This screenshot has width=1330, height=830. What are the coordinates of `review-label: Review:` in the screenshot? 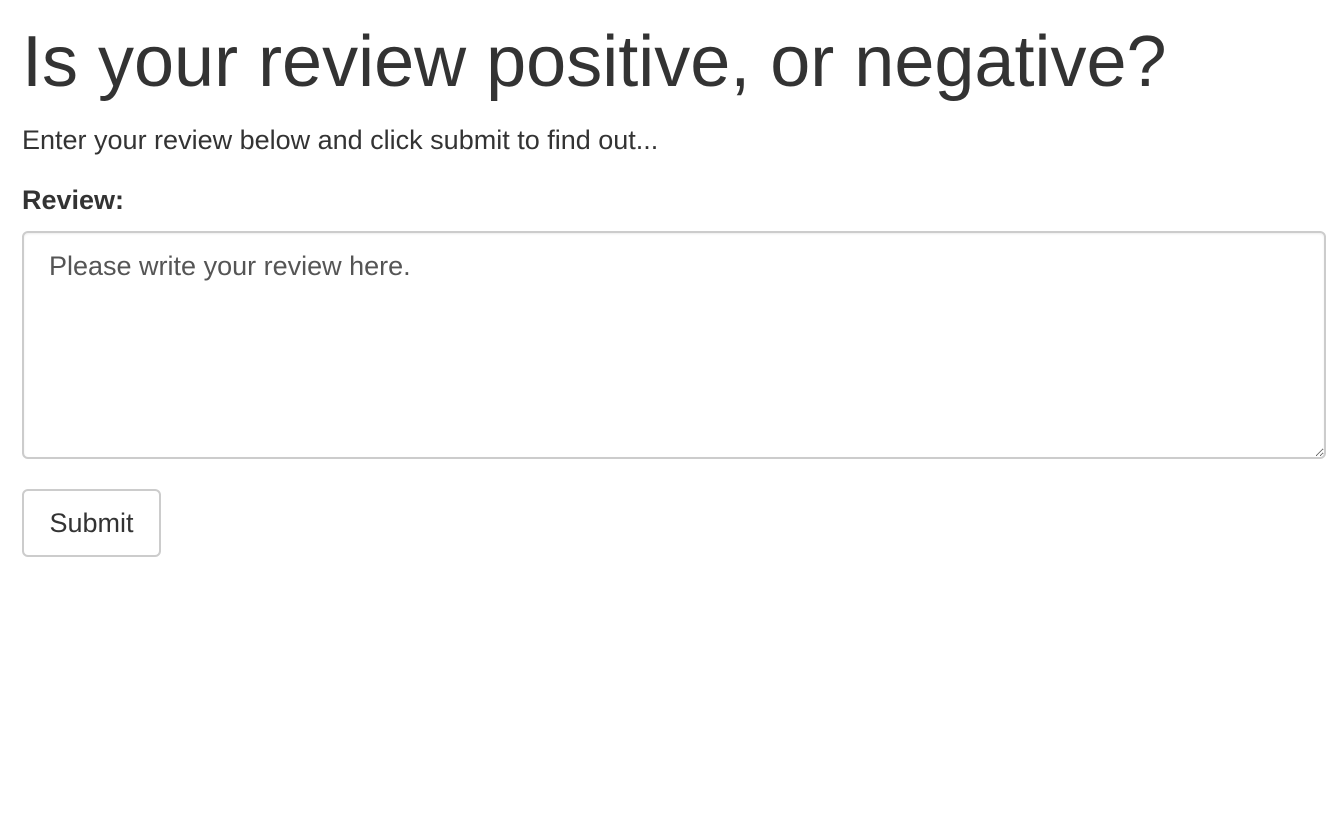 It's located at (73, 200).